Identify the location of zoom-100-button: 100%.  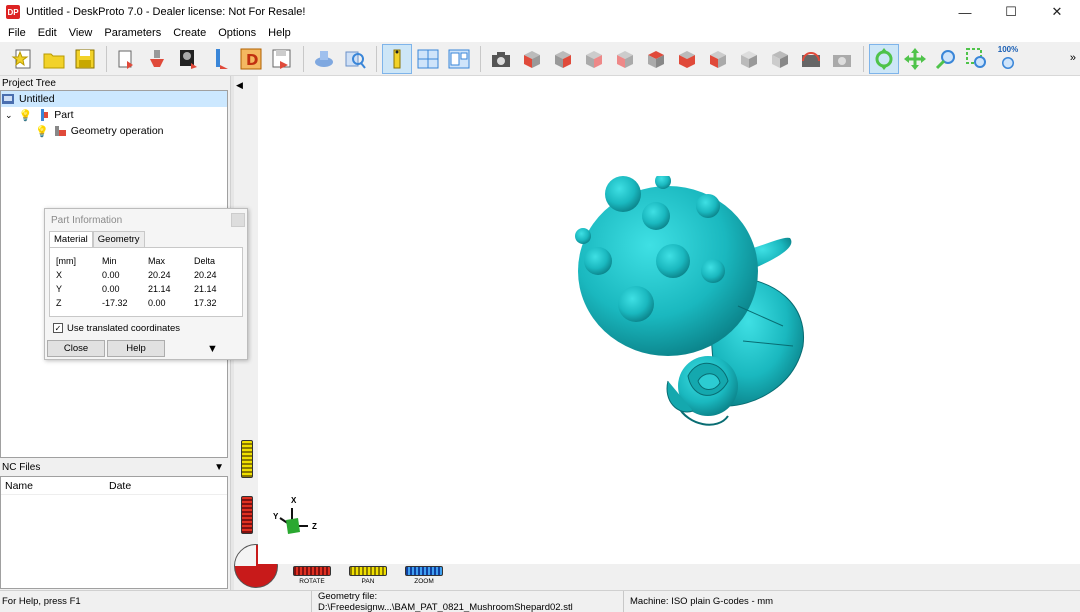
(1008, 59).